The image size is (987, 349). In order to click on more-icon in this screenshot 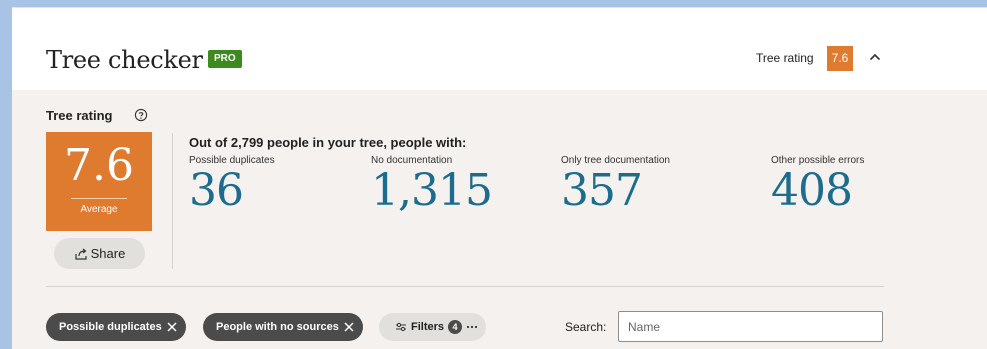, I will do `click(472, 327)`.